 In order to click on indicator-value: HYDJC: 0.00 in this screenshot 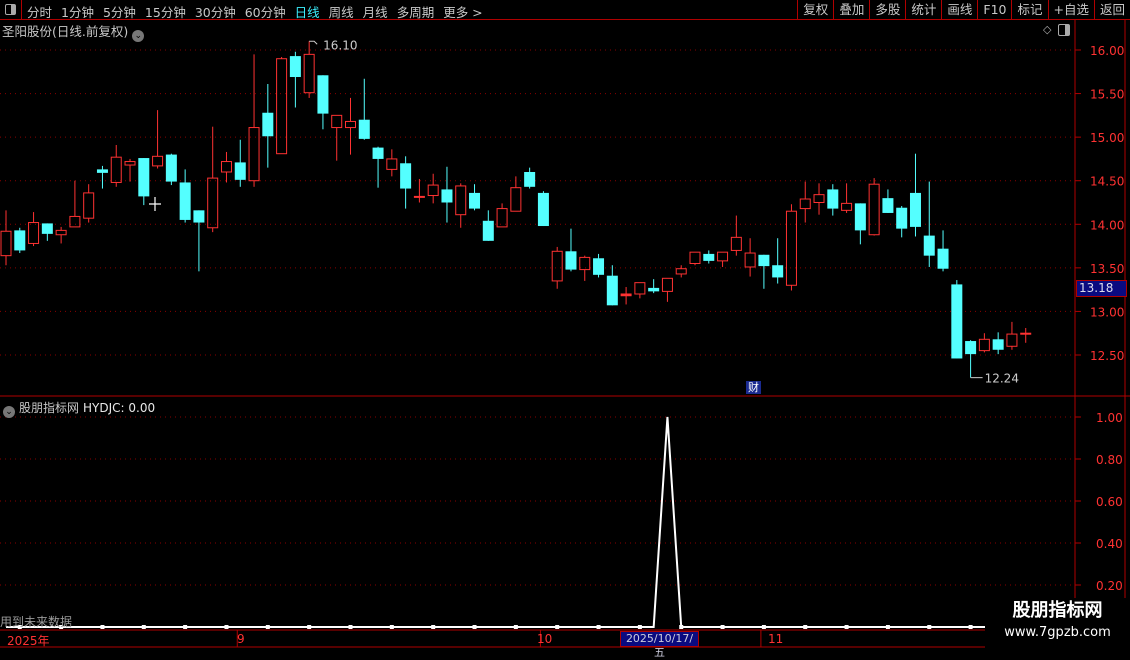, I will do `click(119, 408)`.